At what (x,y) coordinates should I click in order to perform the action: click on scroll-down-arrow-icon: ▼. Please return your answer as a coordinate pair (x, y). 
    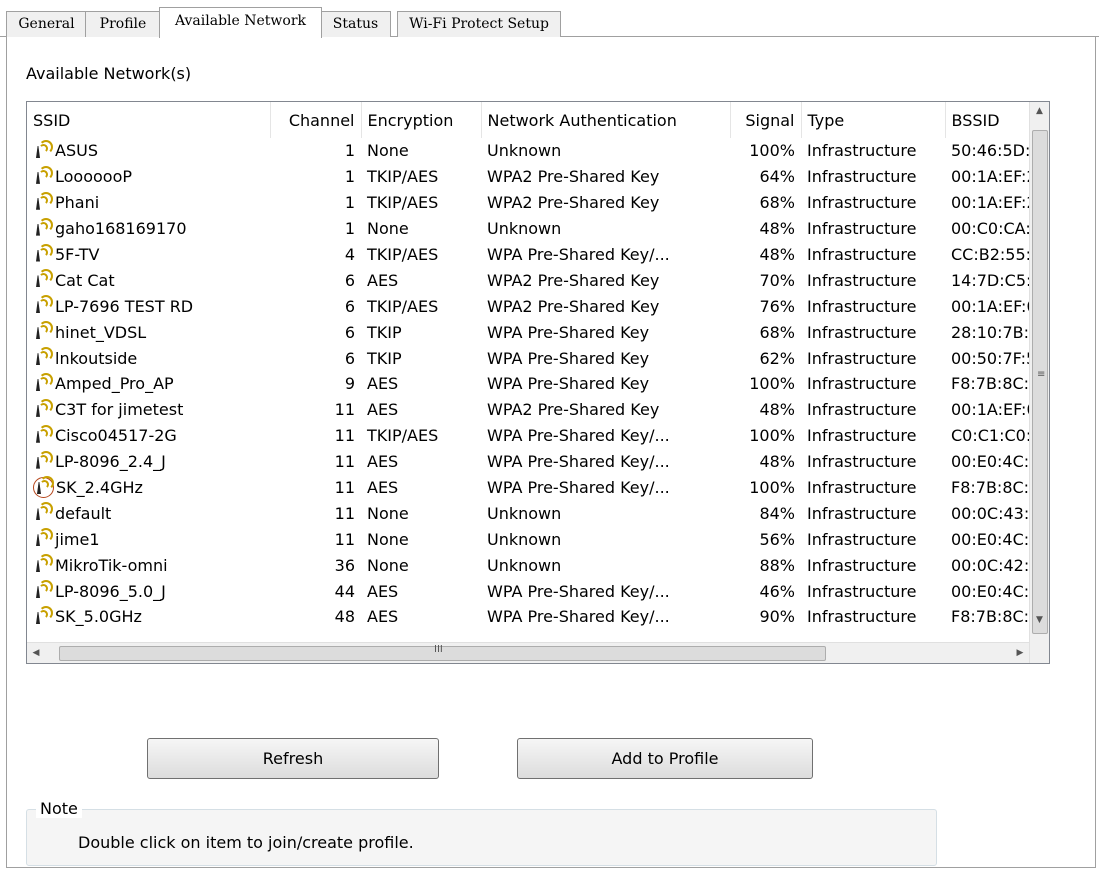
    Looking at the image, I should click on (1039, 620).